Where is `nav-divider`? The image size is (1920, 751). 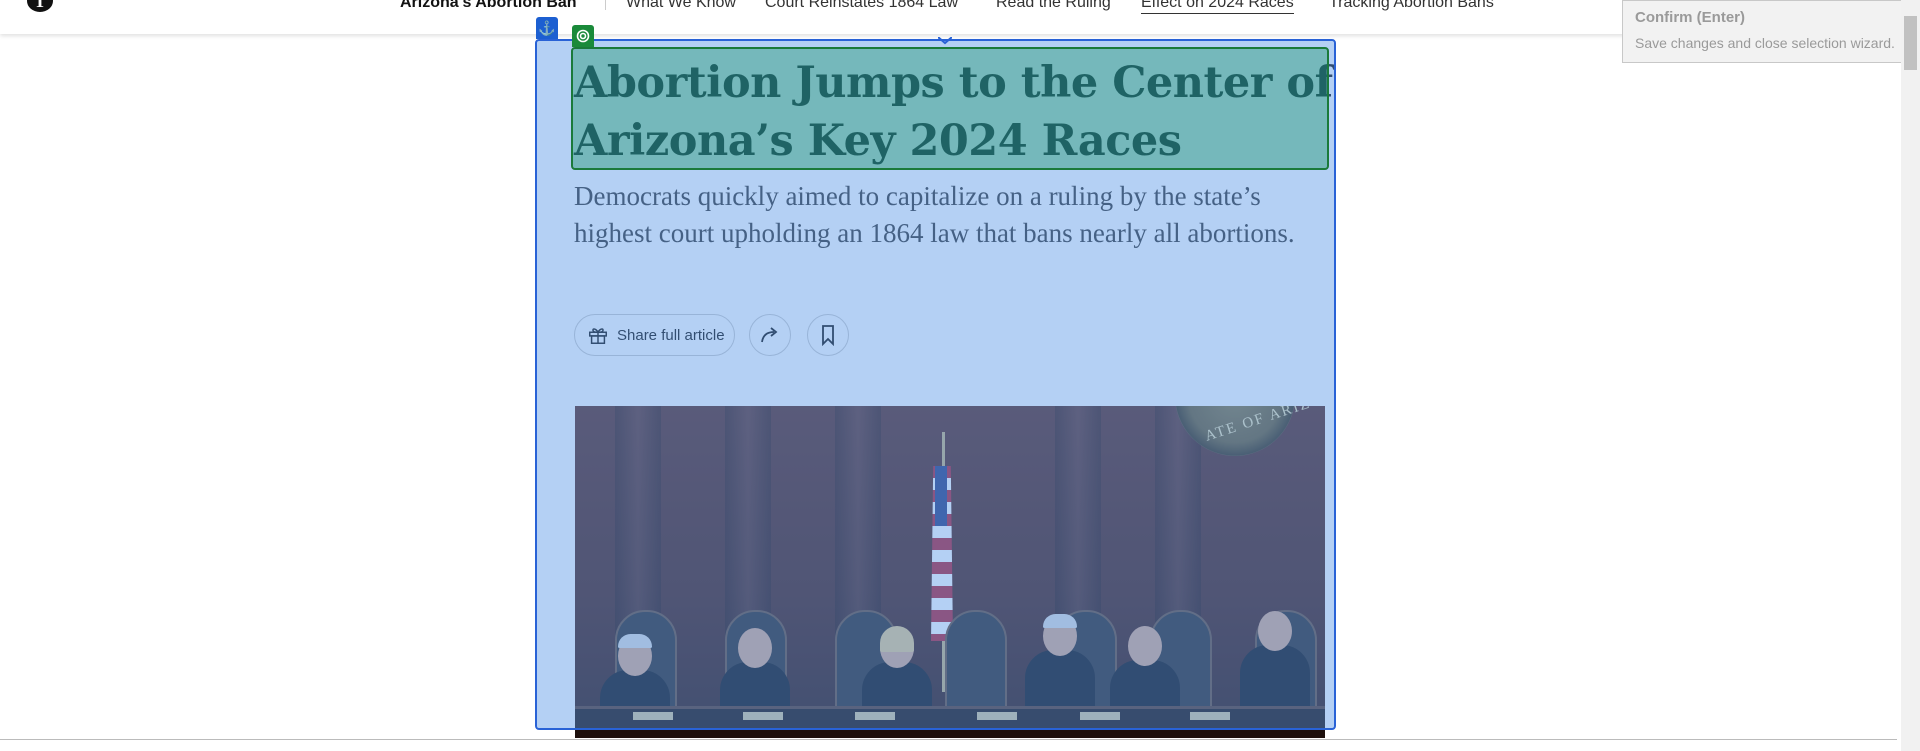
nav-divider is located at coordinates (605, 5).